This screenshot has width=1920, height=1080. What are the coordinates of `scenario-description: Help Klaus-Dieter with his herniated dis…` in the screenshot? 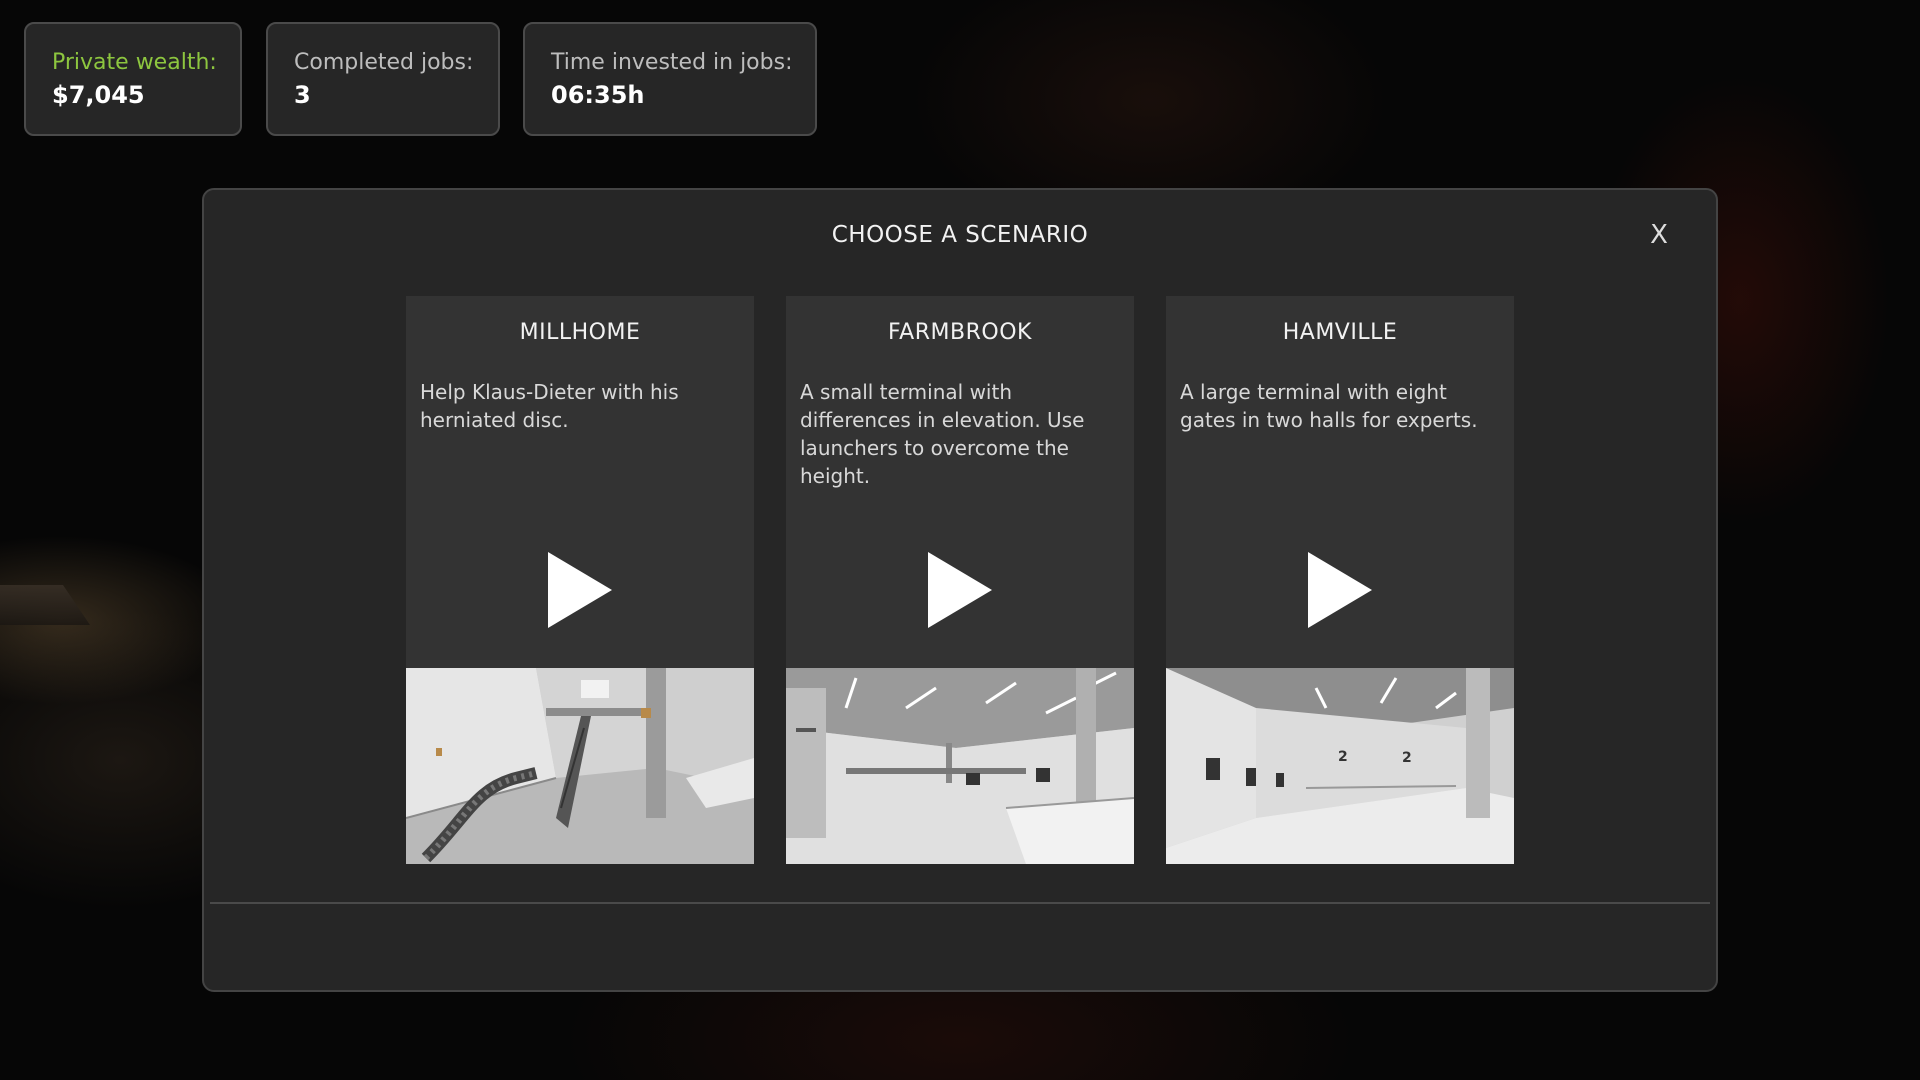 It's located at (549, 406).